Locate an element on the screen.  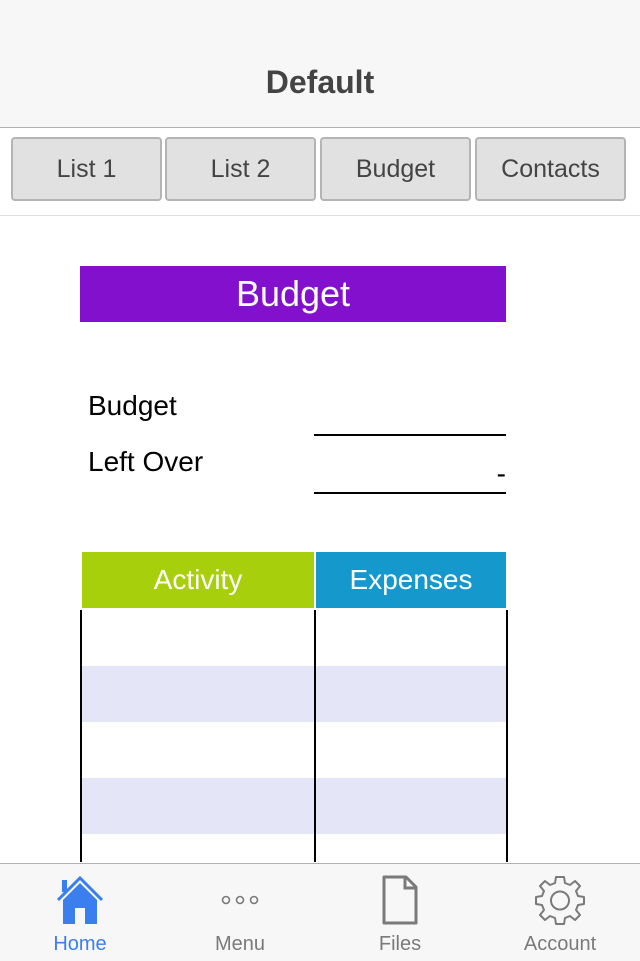
tab-files: Files is located at coordinates (400, 912).